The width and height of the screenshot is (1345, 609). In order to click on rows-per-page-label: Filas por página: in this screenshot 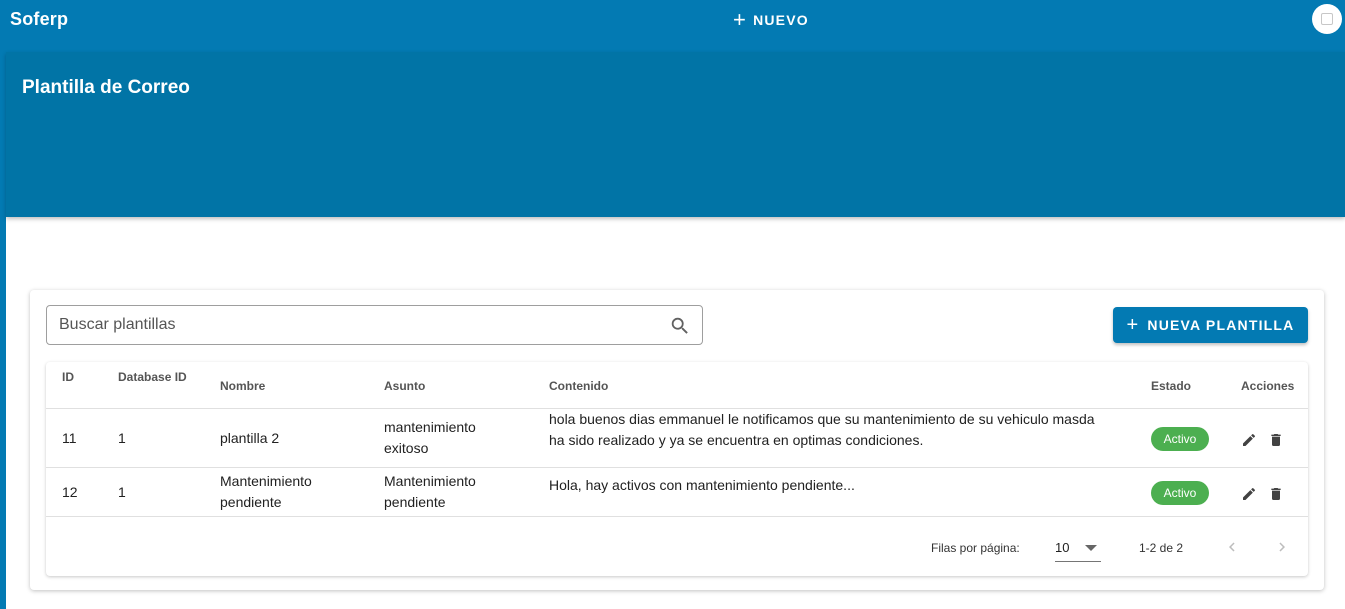, I will do `click(975, 548)`.